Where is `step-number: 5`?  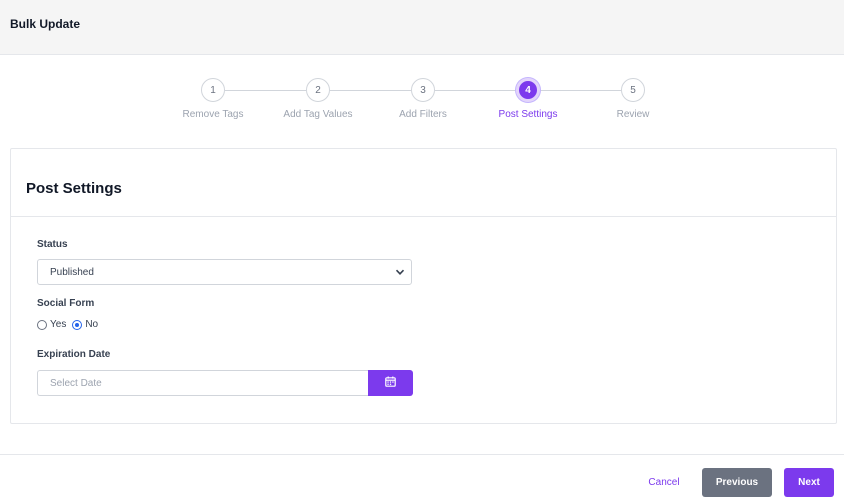 step-number: 5 is located at coordinates (633, 90).